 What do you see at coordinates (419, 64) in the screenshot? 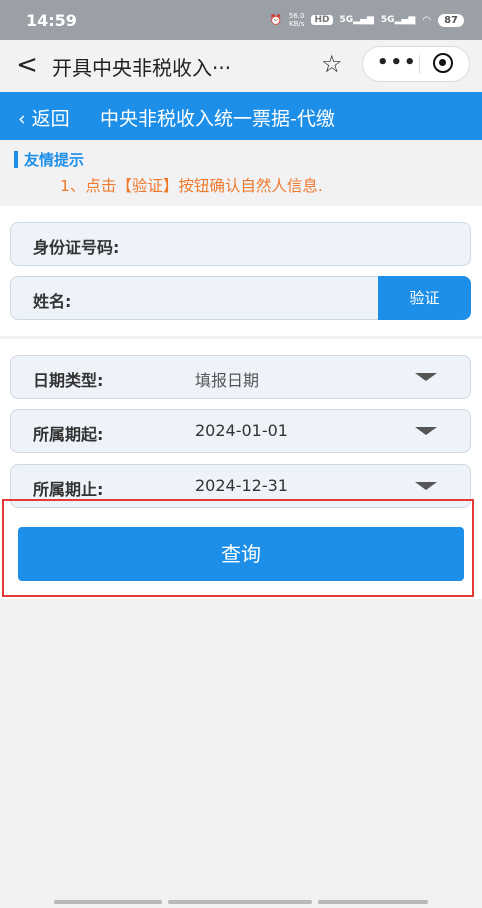
I see `capsule-divider` at bounding box center [419, 64].